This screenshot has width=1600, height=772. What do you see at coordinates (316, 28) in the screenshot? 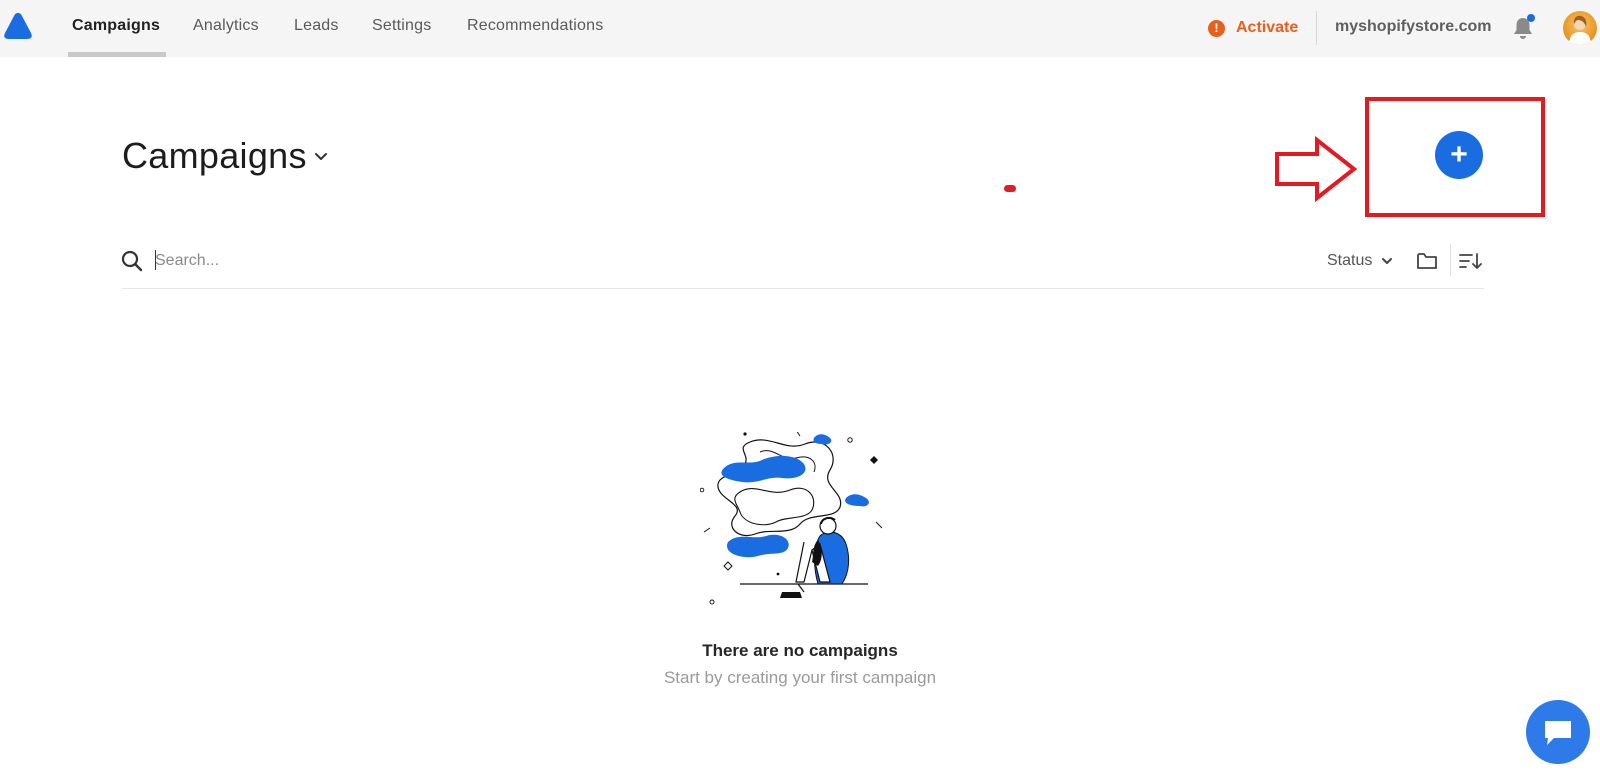
I see `nav-tab-leads: Leads` at bounding box center [316, 28].